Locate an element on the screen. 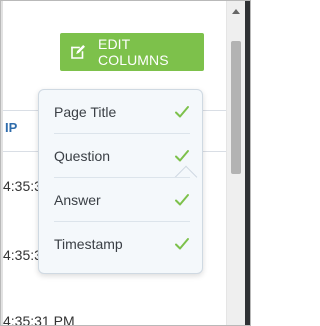 The height and width of the screenshot is (326, 320). column-option-page-title: Page Title is located at coordinates (122, 112).